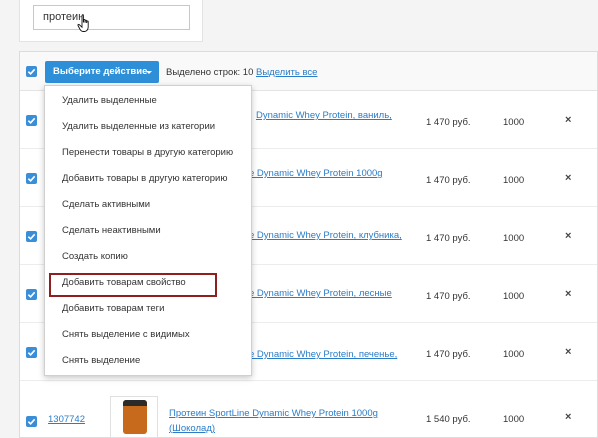 Image resolution: width=598 pixels, height=438 pixels. What do you see at coordinates (148, 101) in the screenshot?
I see `menu-item-delete-selected: Удалить выделенные` at bounding box center [148, 101].